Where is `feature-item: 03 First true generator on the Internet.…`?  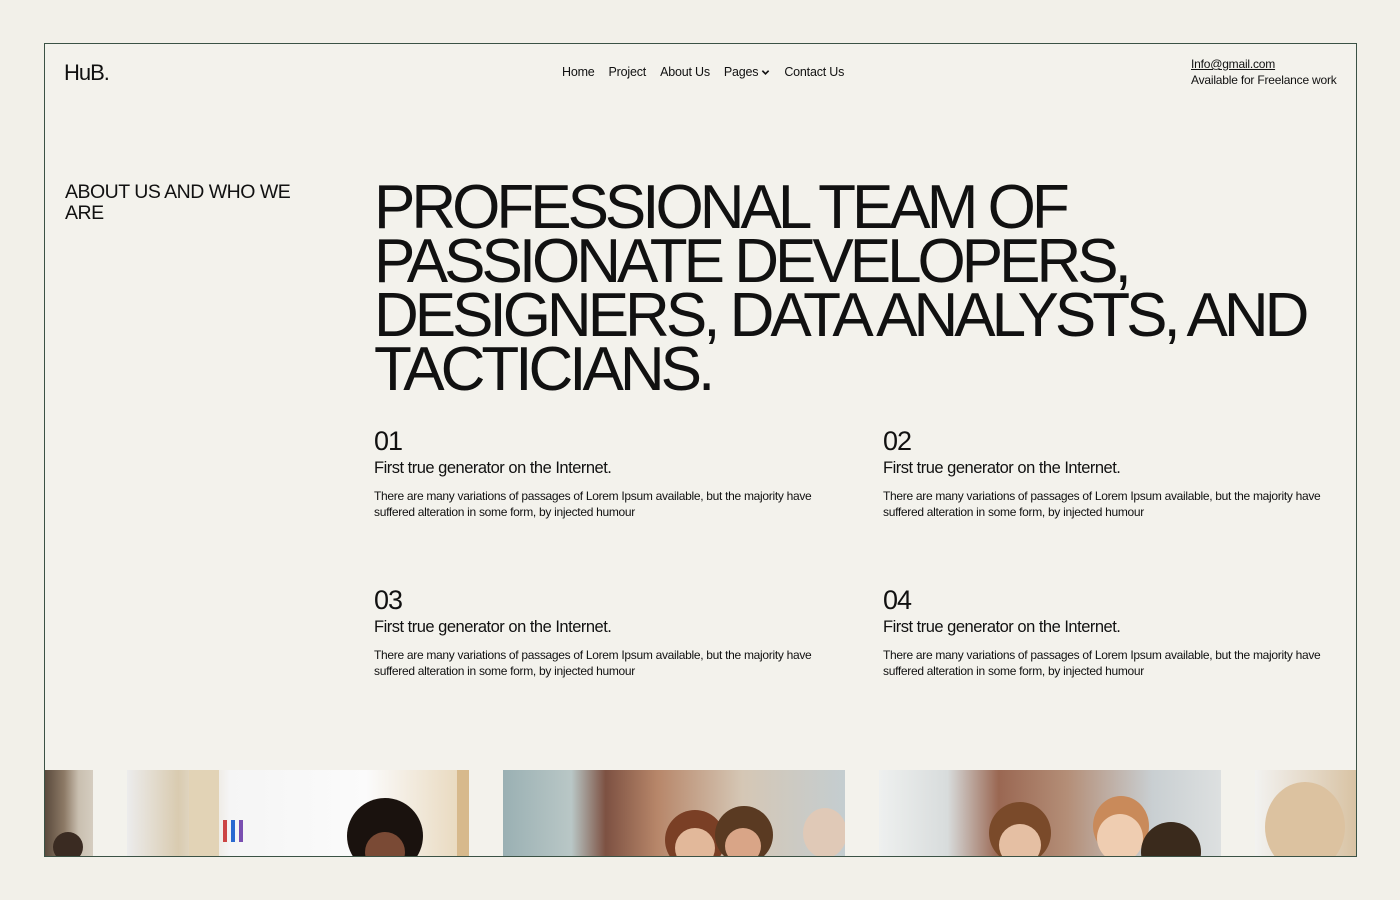 feature-item: 03 First true generator on the Internet.… is located at coordinates (604, 632).